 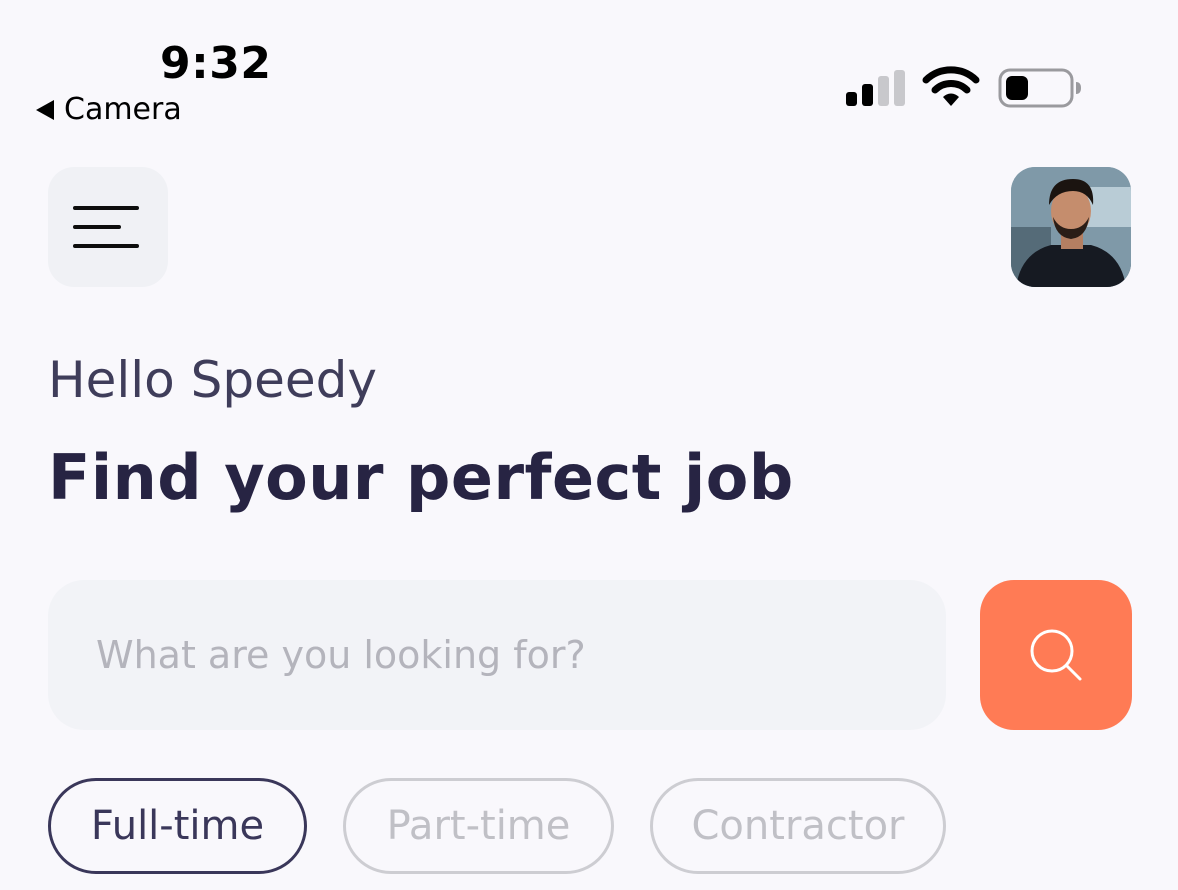 What do you see at coordinates (216, 63) in the screenshot?
I see `status-time: 9:32` at bounding box center [216, 63].